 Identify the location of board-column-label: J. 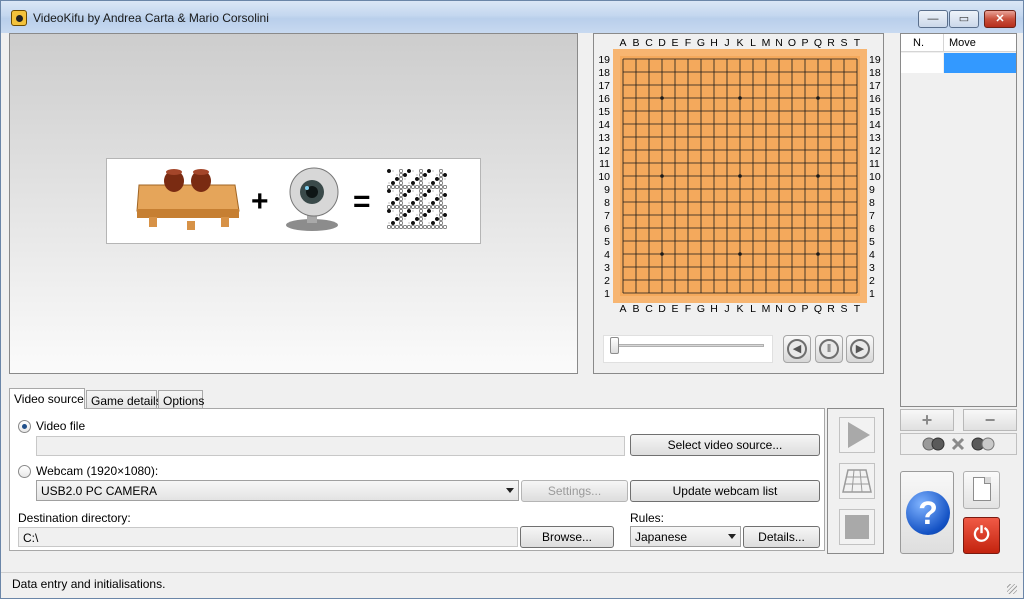
(726, 43).